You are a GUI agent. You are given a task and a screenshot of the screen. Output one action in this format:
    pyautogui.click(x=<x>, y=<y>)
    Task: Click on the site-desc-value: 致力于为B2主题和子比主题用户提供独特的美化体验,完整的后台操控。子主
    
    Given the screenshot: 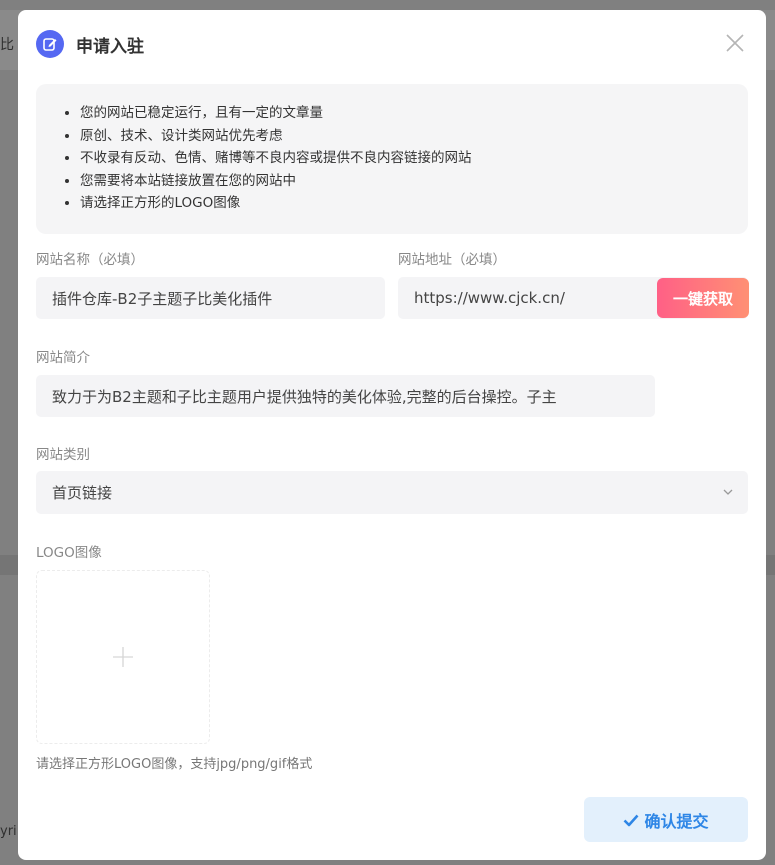 What is the action you would take?
    pyautogui.click(x=304, y=396)
    